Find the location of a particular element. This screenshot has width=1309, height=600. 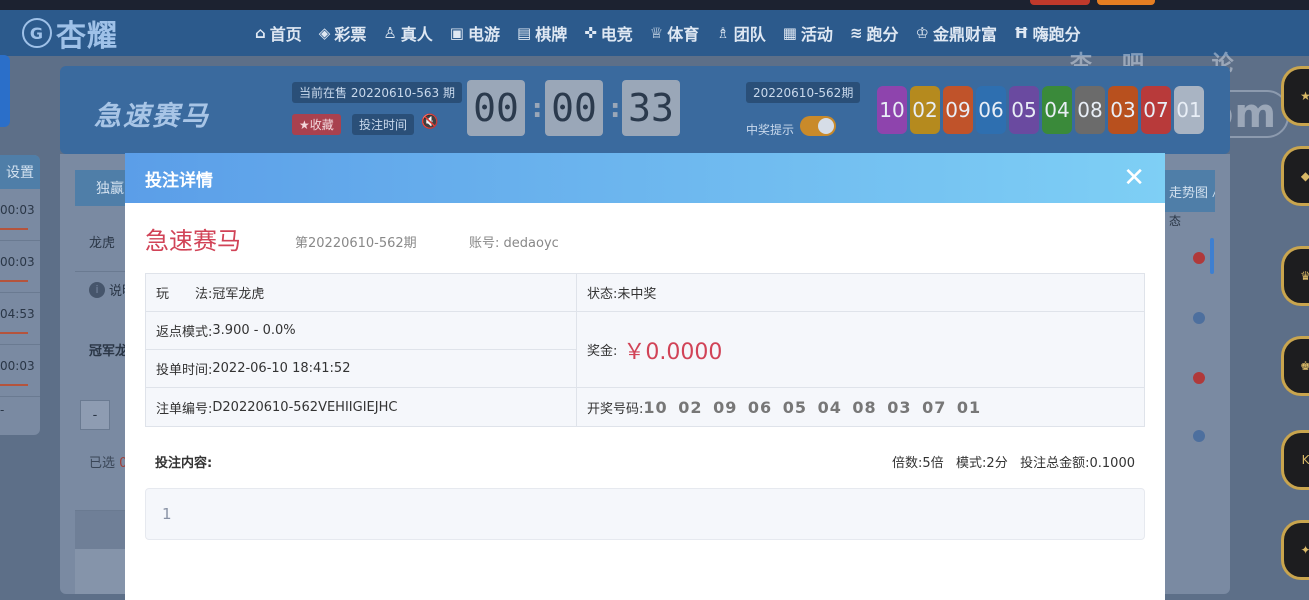

content-label: 投注内容: is located at coordinates (184, 463).